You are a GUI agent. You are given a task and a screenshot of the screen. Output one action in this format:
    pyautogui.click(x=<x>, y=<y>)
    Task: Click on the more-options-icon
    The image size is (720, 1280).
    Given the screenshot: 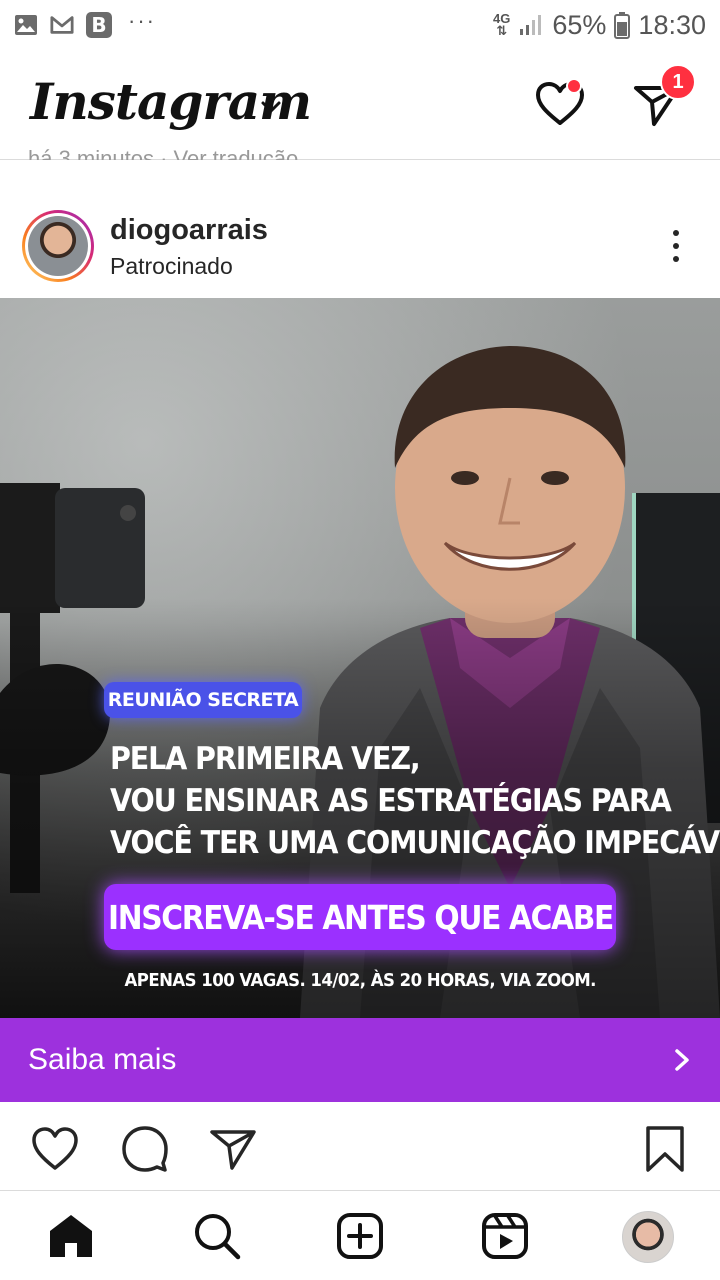 What is the action you would take?
    pyautogui.click(x=676, y=246)
    